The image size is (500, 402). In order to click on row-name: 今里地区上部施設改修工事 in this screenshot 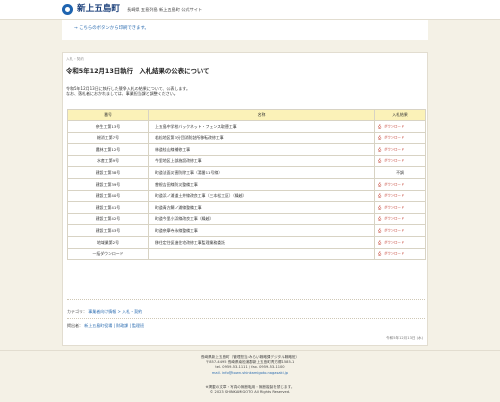, I will do `click(261, 161)`.